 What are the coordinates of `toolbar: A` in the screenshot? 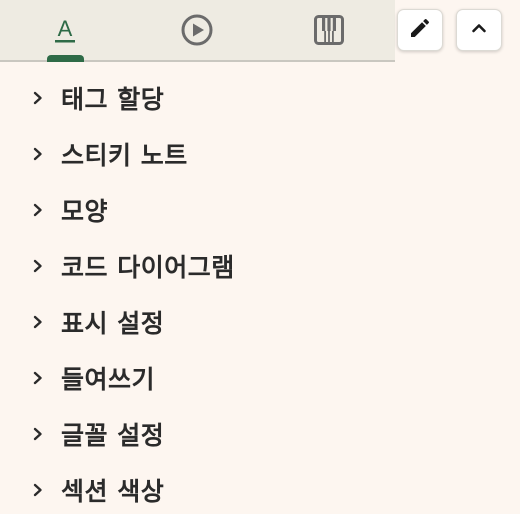 It's located at (260, 32).